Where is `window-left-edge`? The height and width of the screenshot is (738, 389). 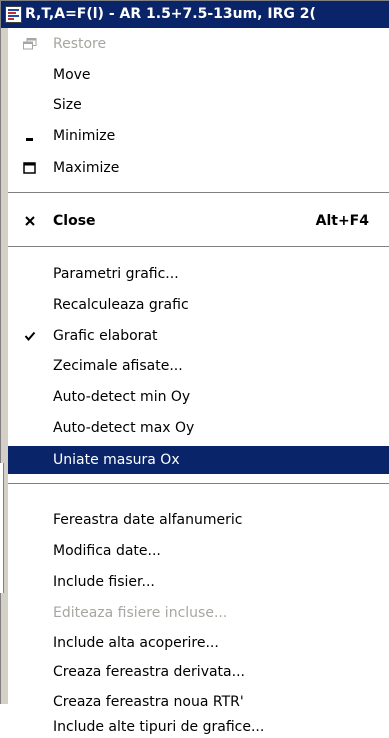 window-left-edge is located at coordinates (4, 366).